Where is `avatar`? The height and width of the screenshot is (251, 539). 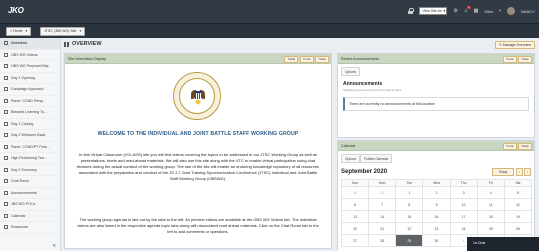
avatar is located at coordinates (510, 11).